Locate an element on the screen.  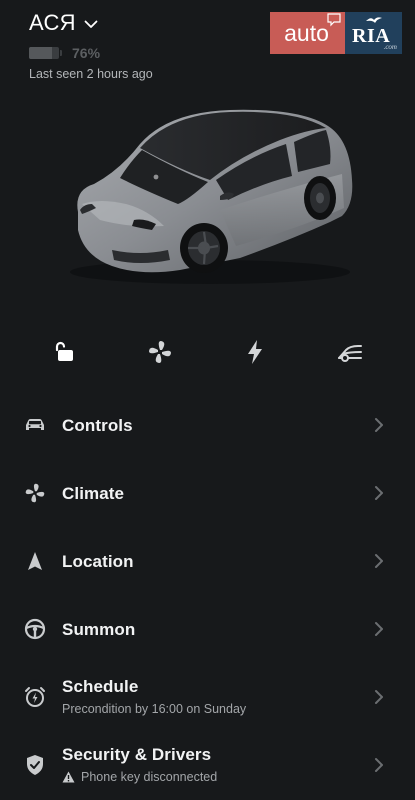
logo-auto-text: auto is located at coordinates (306, 32).